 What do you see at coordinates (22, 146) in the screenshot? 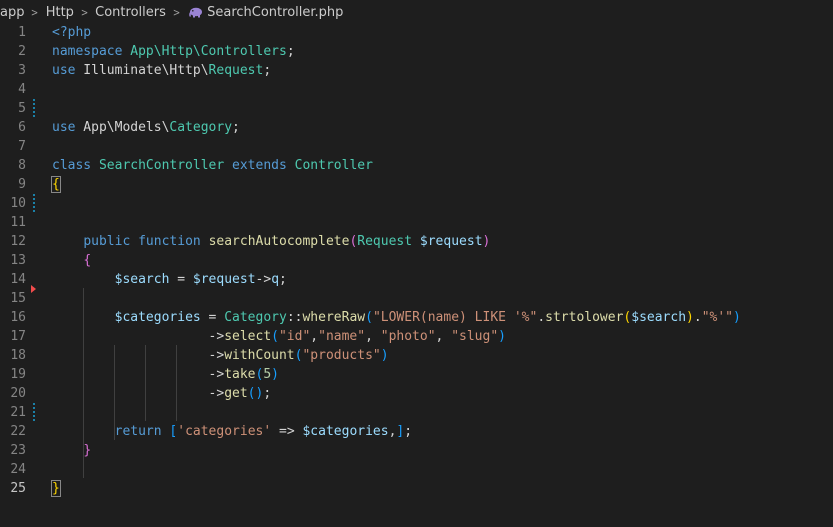
I see `line-number: 7` at bounding box center [22, 146].